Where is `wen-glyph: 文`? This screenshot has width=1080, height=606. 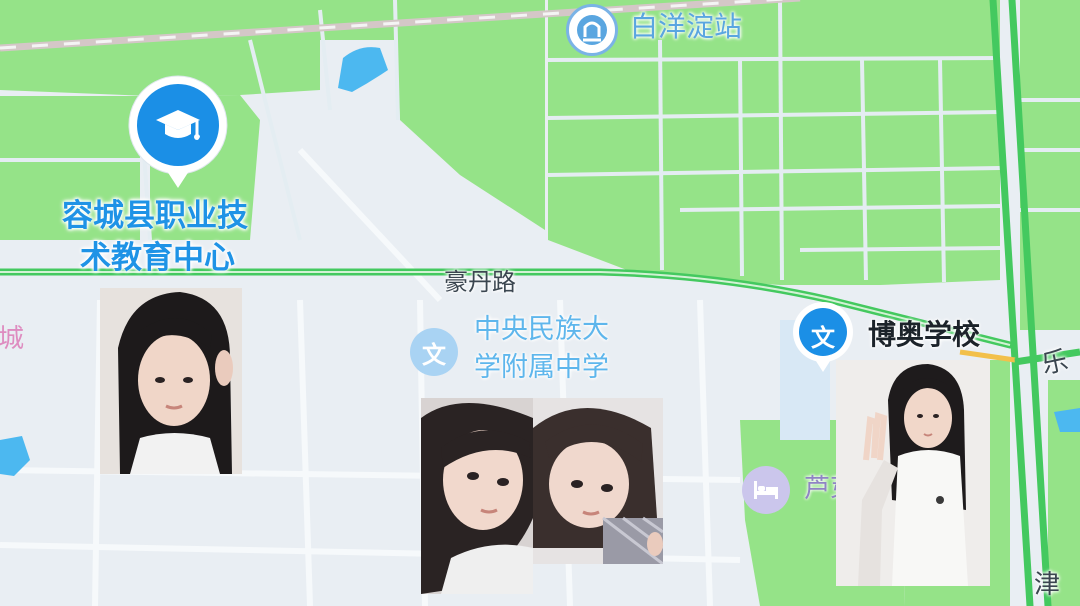
wen-glyph: 文 is located at coordinates (434, 354).